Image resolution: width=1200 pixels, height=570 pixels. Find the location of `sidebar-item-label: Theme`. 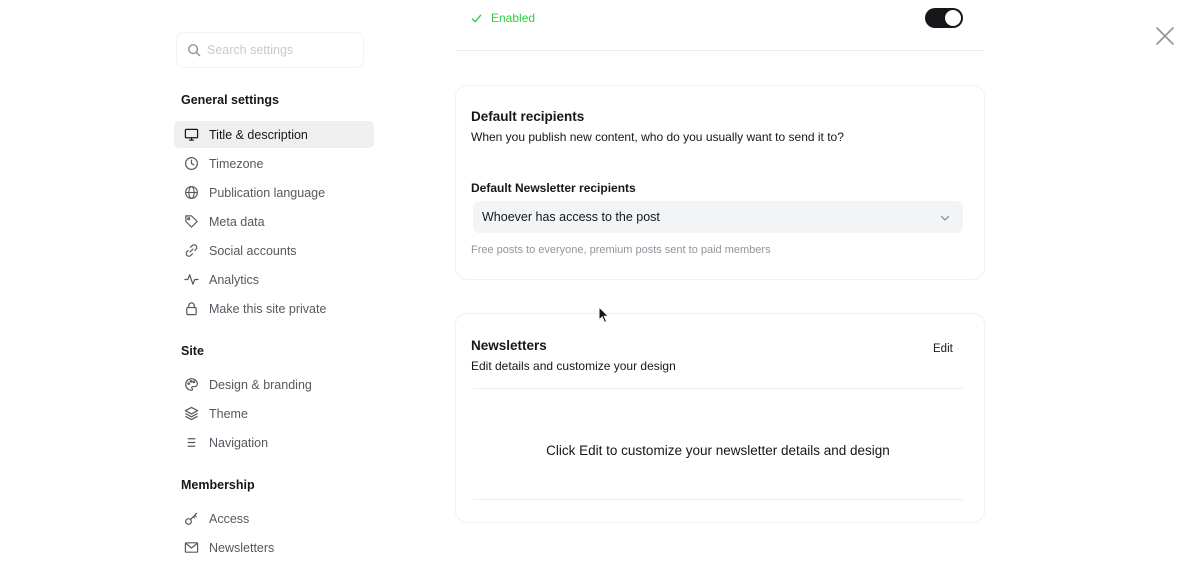

sidebar-item-label: Theme is located at coordinates (228, 413).